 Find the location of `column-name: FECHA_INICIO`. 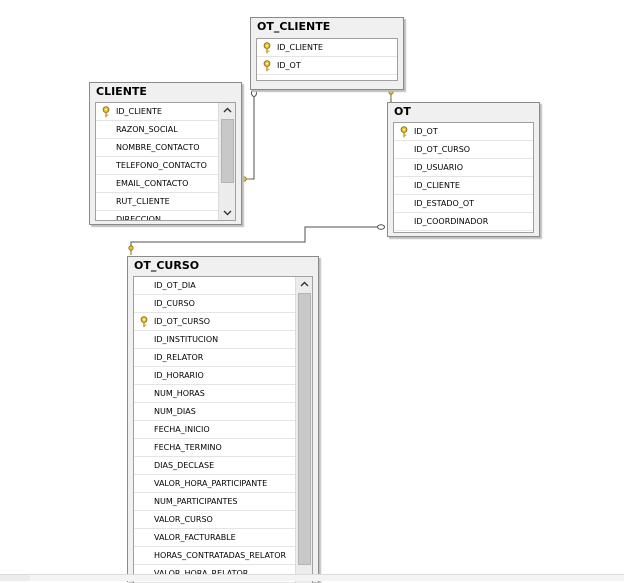

column-name: FECHA_INICIO is located at coordinates (182, 429).